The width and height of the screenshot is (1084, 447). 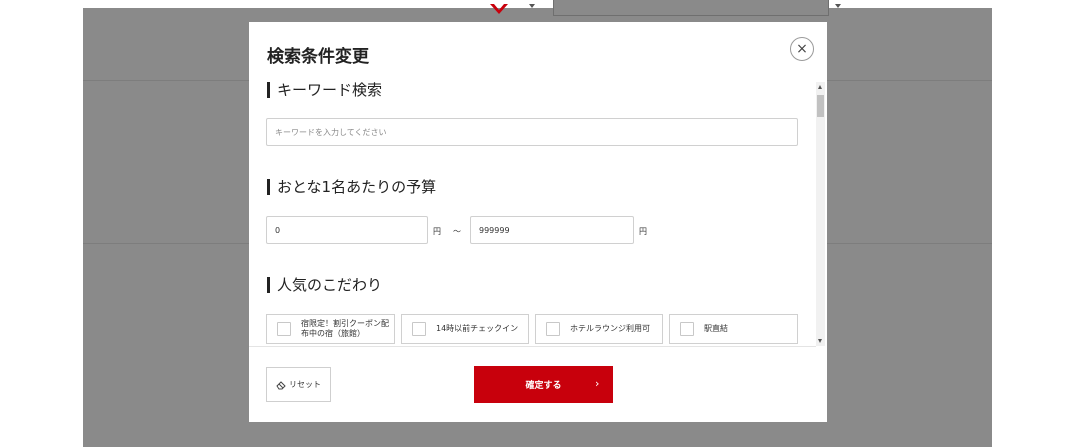 I want to click on confirm-button: 確定する ›, so click(x=543, y=384).